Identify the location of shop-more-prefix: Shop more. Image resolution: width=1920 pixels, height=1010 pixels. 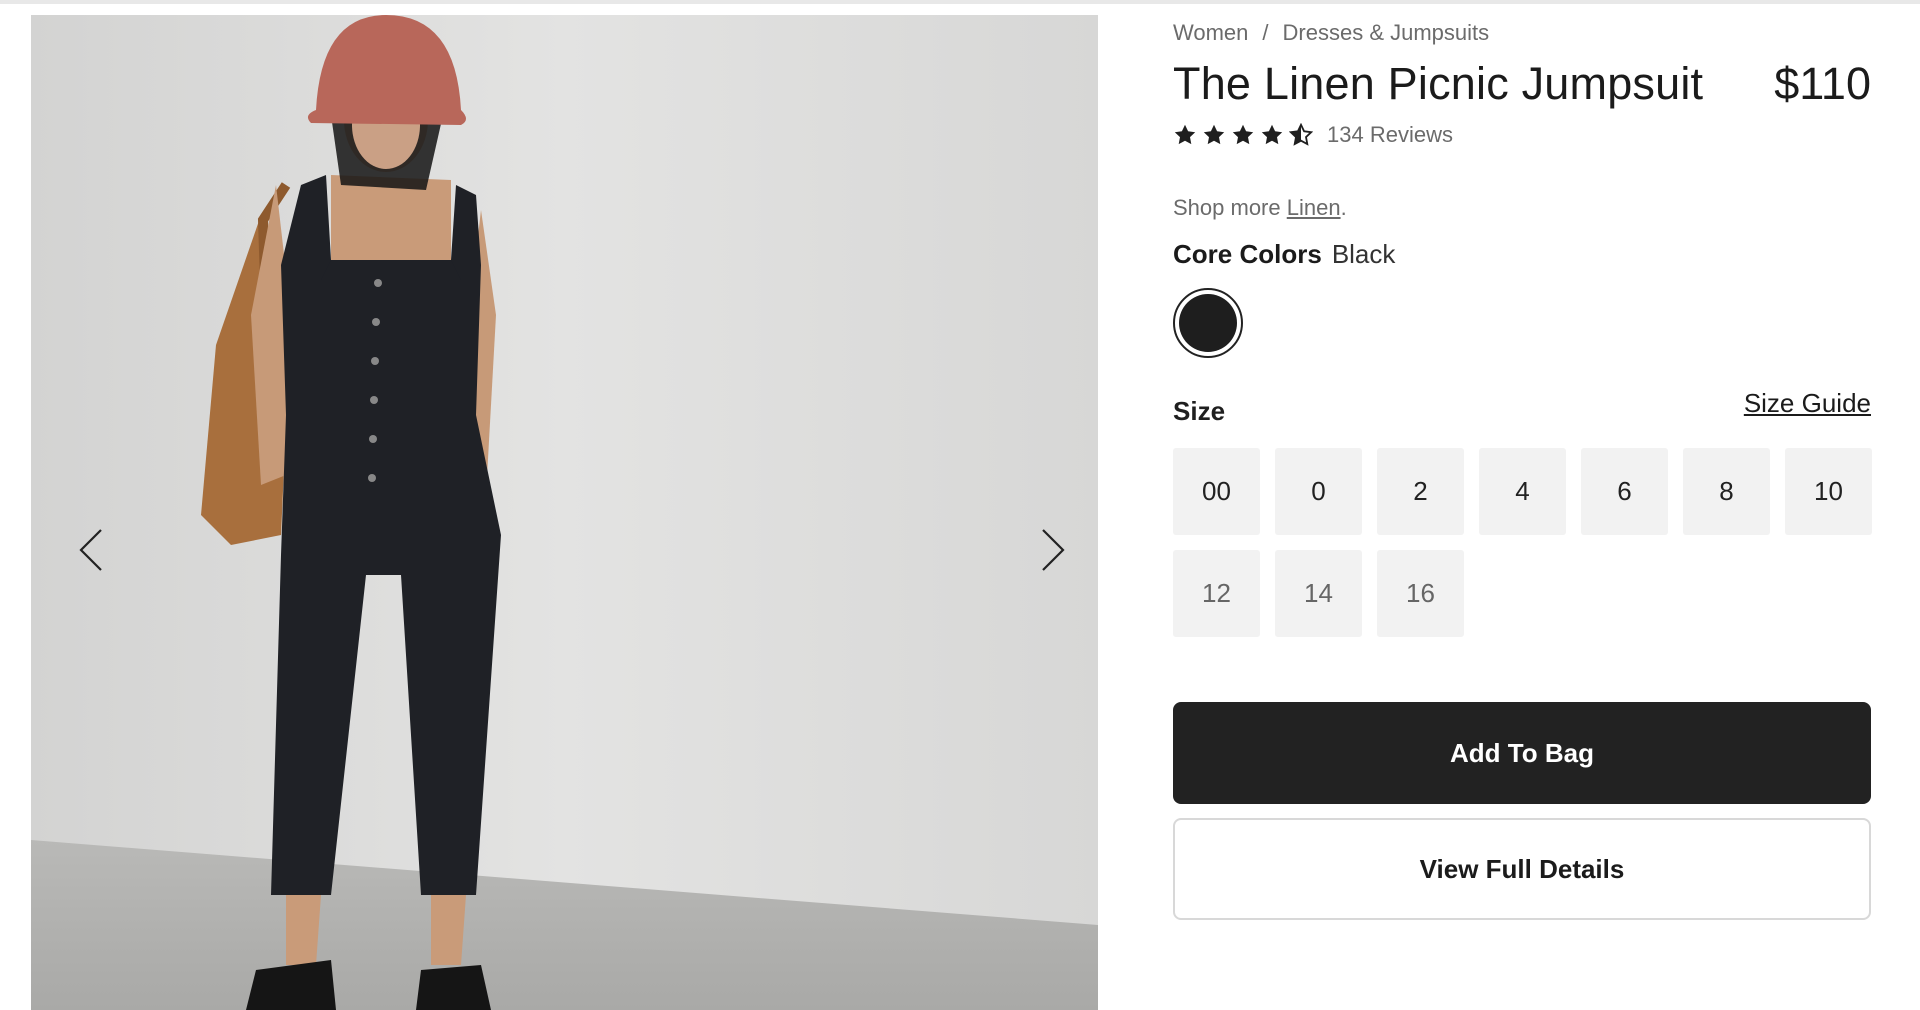
(1230, 207).